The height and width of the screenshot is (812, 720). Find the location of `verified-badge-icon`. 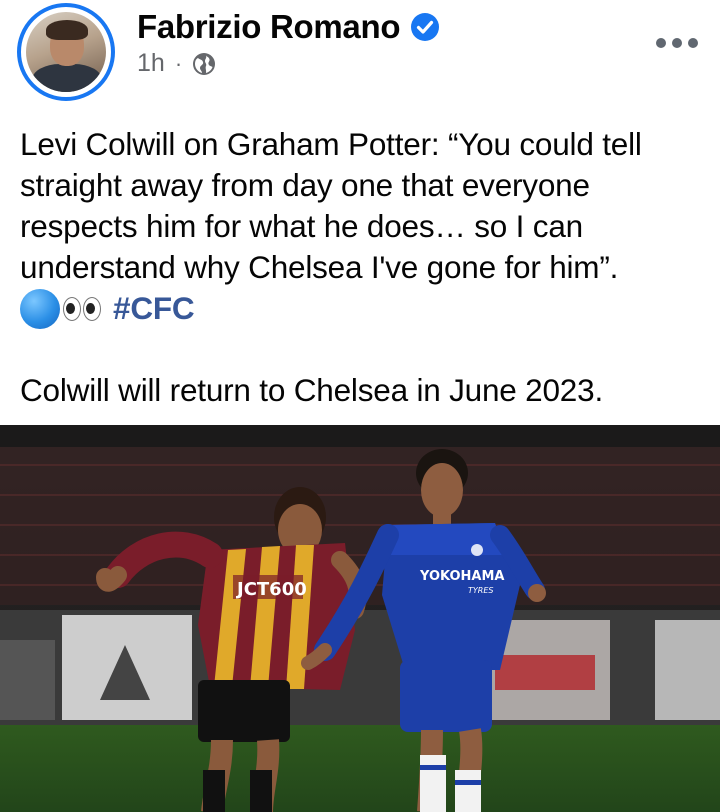

verified-badge-icon is located at coordinates (425, 27).